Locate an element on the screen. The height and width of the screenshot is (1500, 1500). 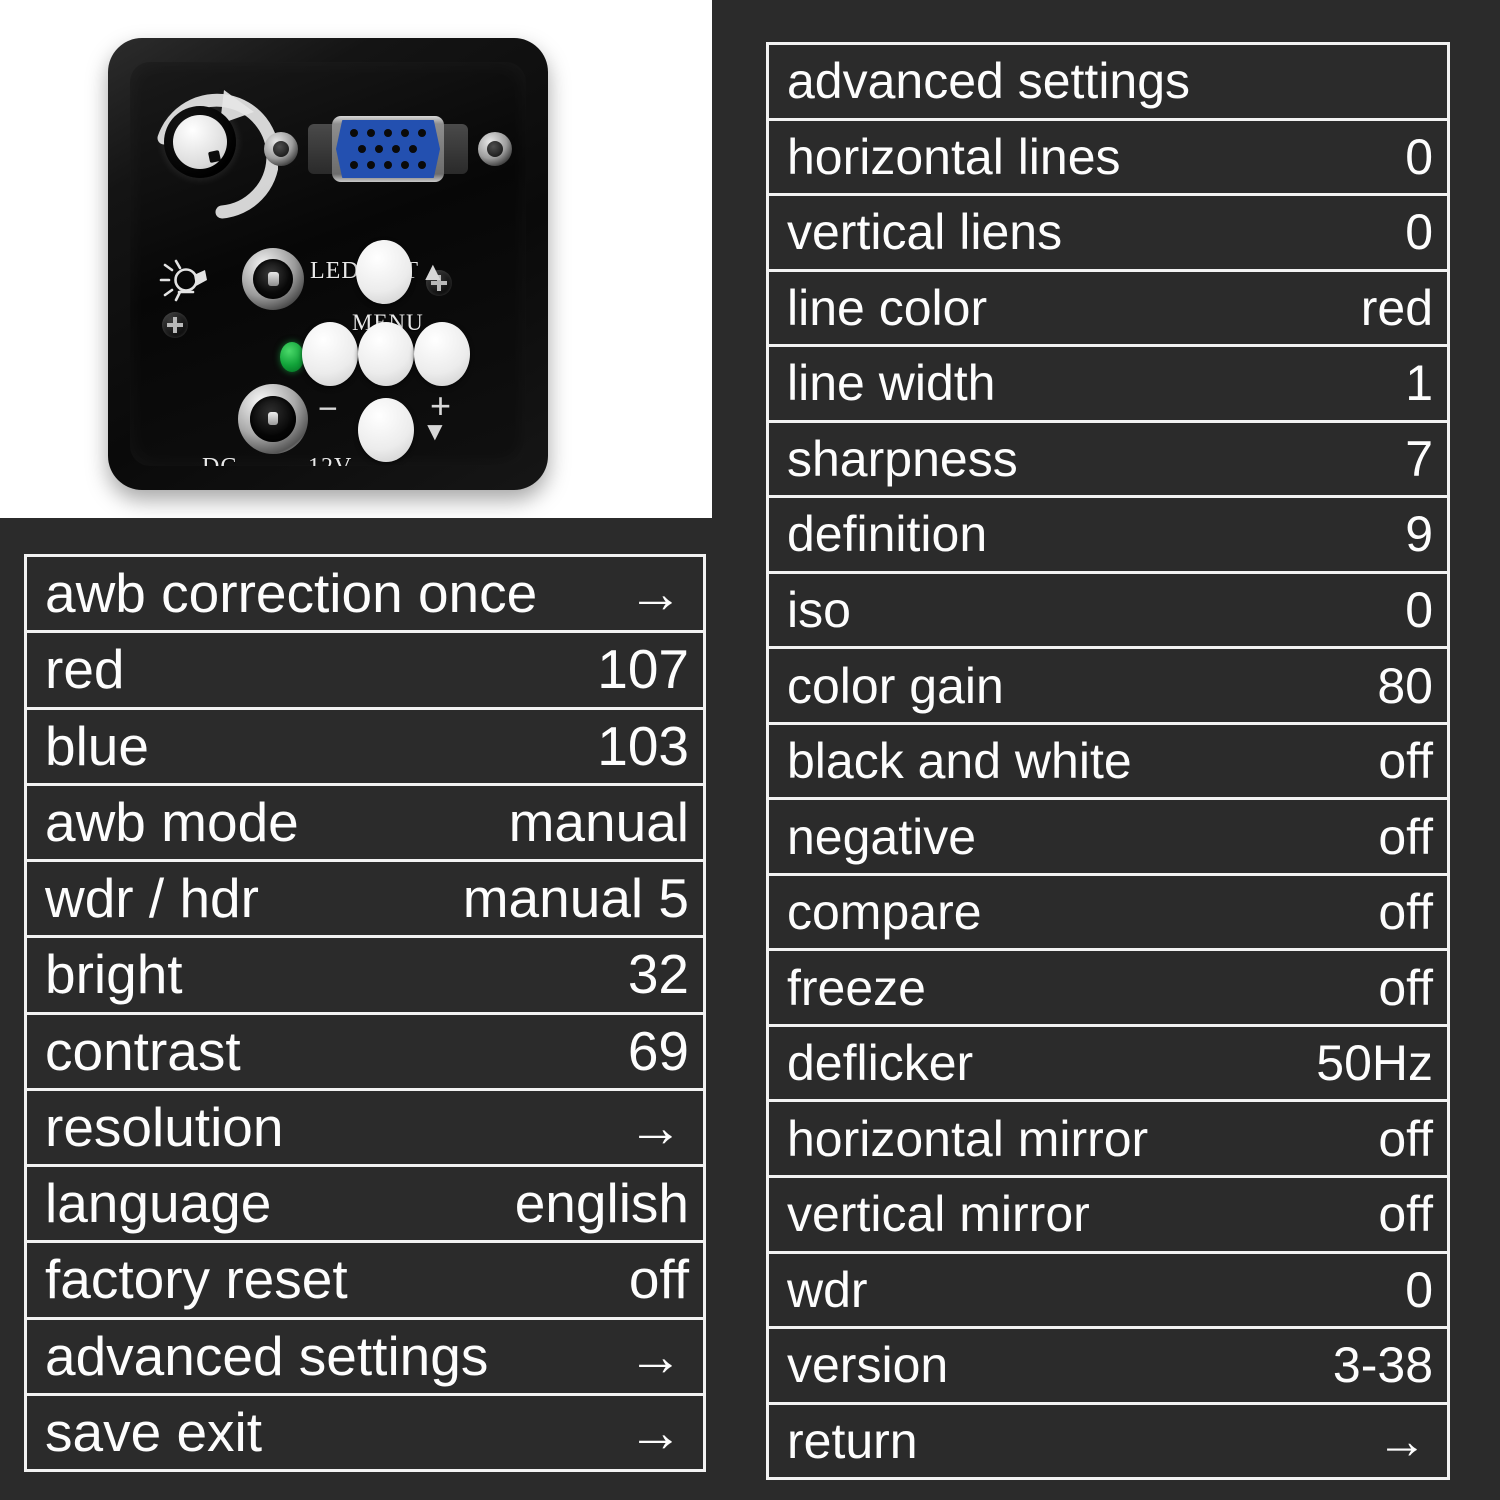
row-value: 103 is located at coordinates (643, 745).